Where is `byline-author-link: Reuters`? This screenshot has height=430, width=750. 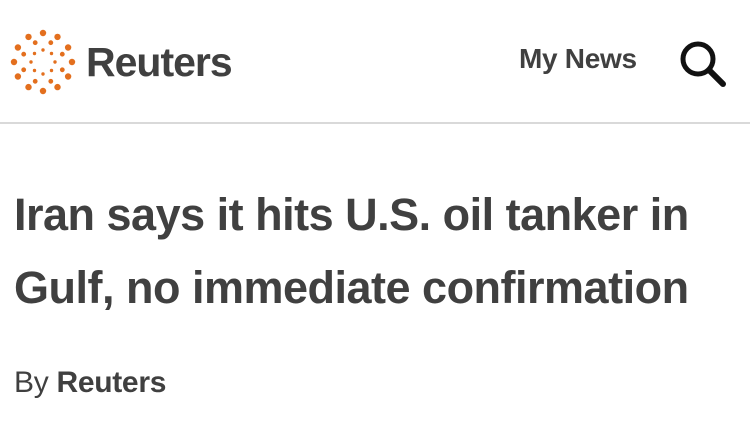
byline-author-link: Reuters is located at coordinates (111, 382).